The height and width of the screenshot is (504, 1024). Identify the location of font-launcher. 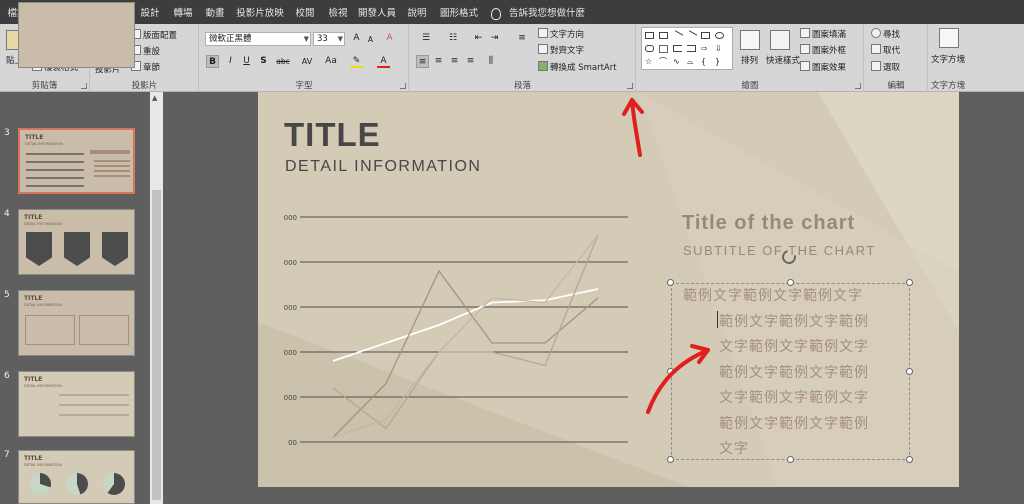
(403, 86).